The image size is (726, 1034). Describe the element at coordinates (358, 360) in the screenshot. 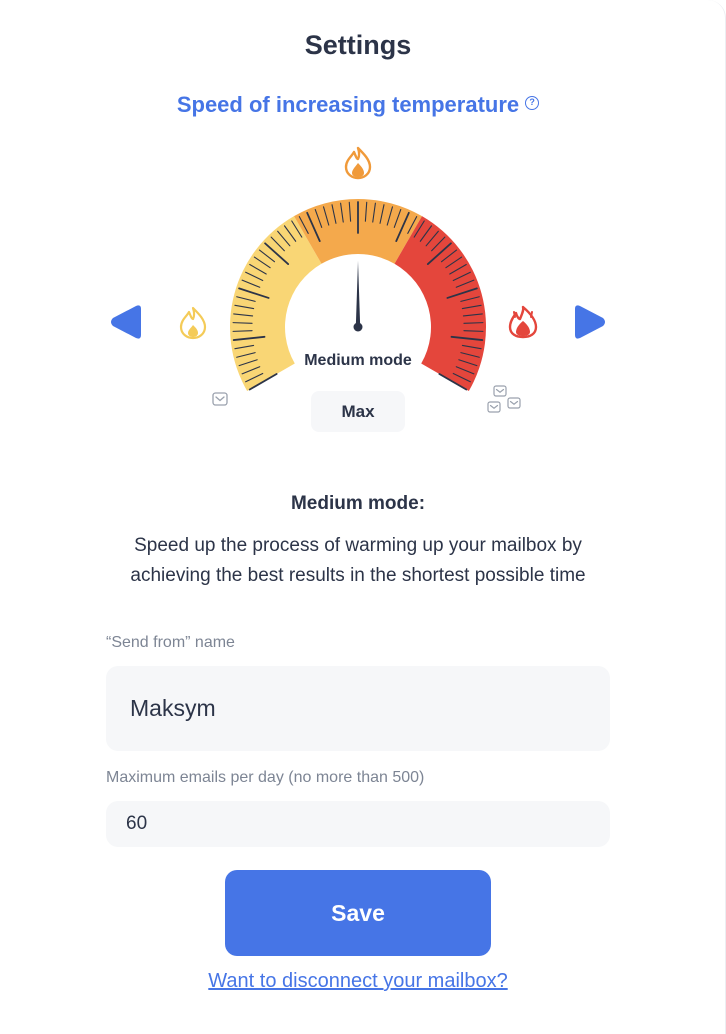

I see `gauge-mode-label: Medium mode` at that location.